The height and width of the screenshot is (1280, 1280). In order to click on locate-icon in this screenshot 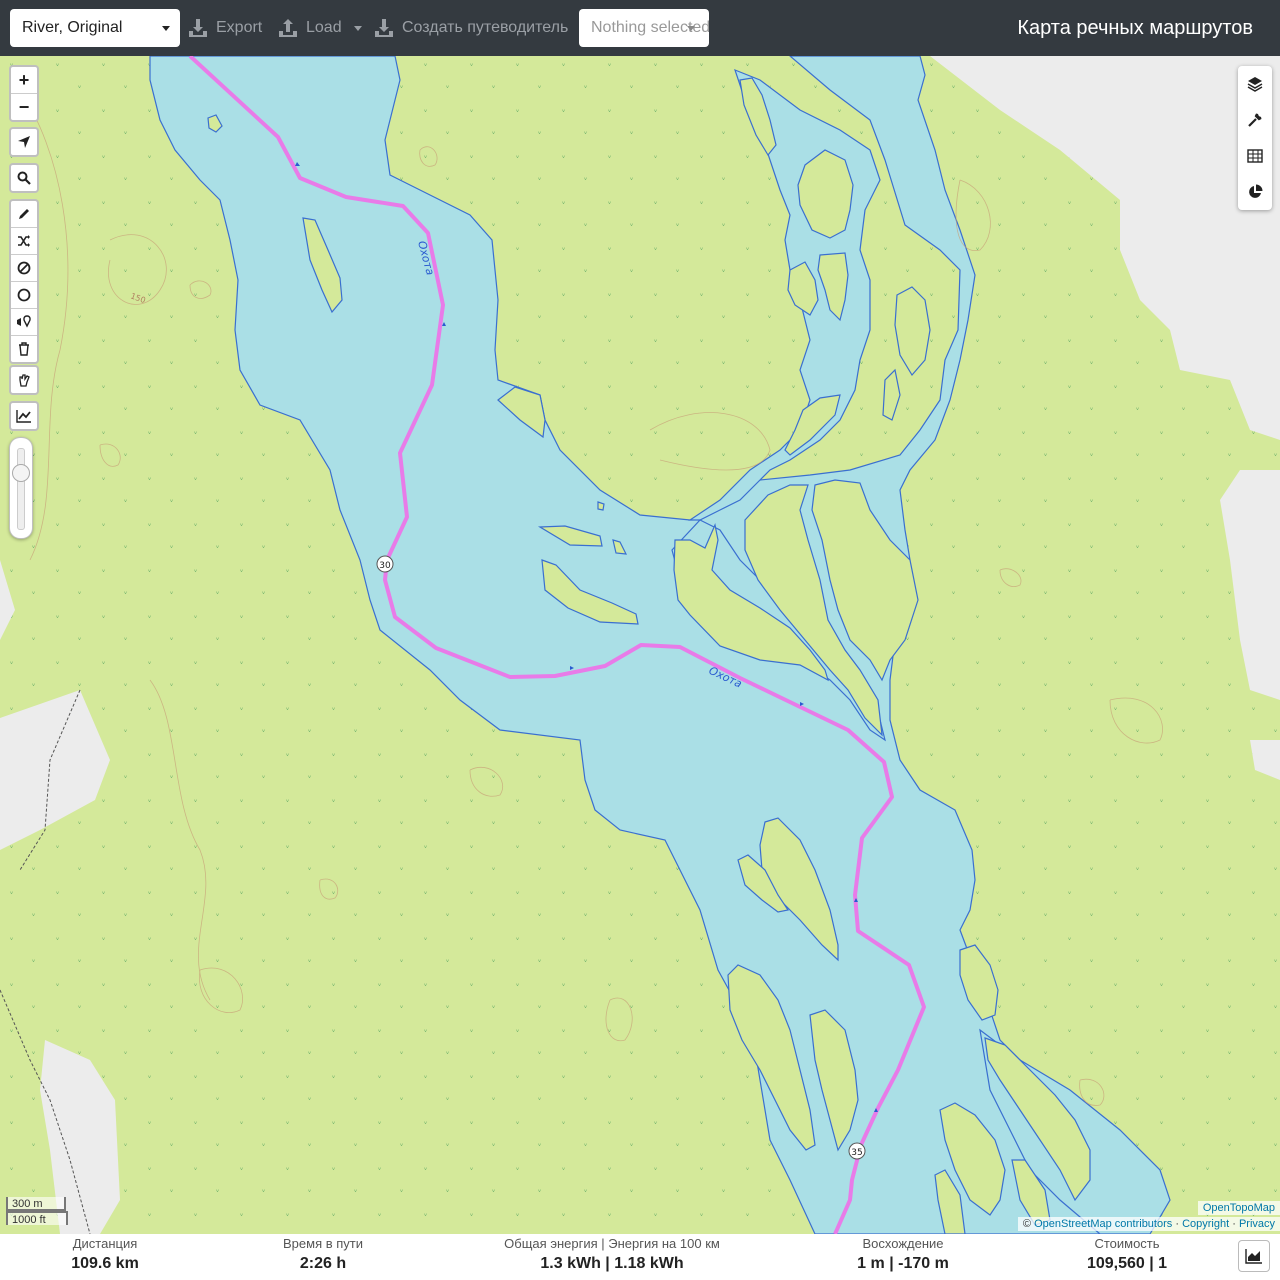, I will do `click(24, 142)`.